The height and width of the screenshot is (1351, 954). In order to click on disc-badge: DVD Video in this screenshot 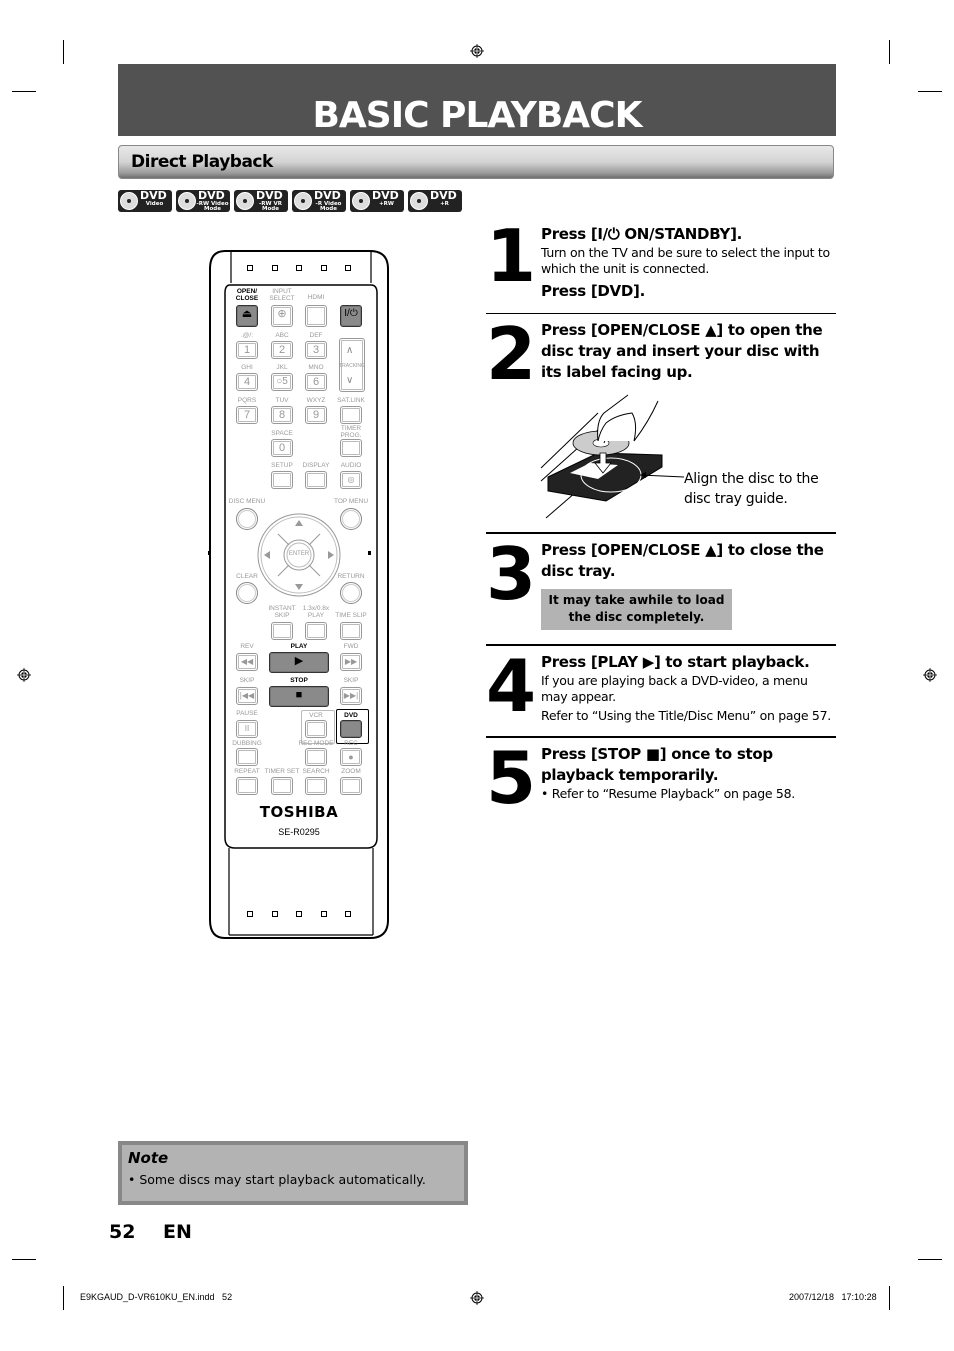, I will do `click(145, 201)`.